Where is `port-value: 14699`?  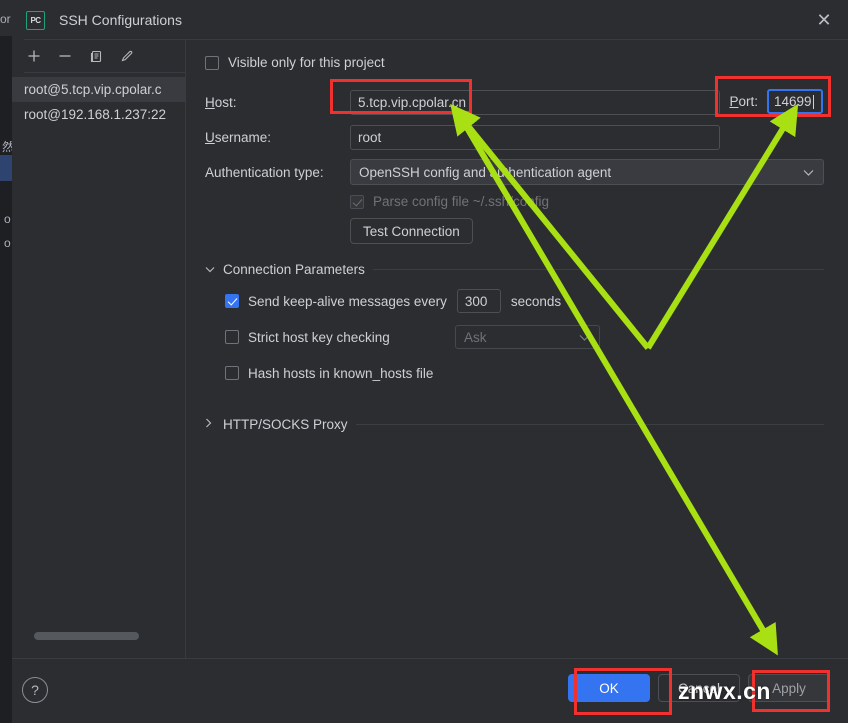
port-value: 14699 is located at coordinates (793, 101).